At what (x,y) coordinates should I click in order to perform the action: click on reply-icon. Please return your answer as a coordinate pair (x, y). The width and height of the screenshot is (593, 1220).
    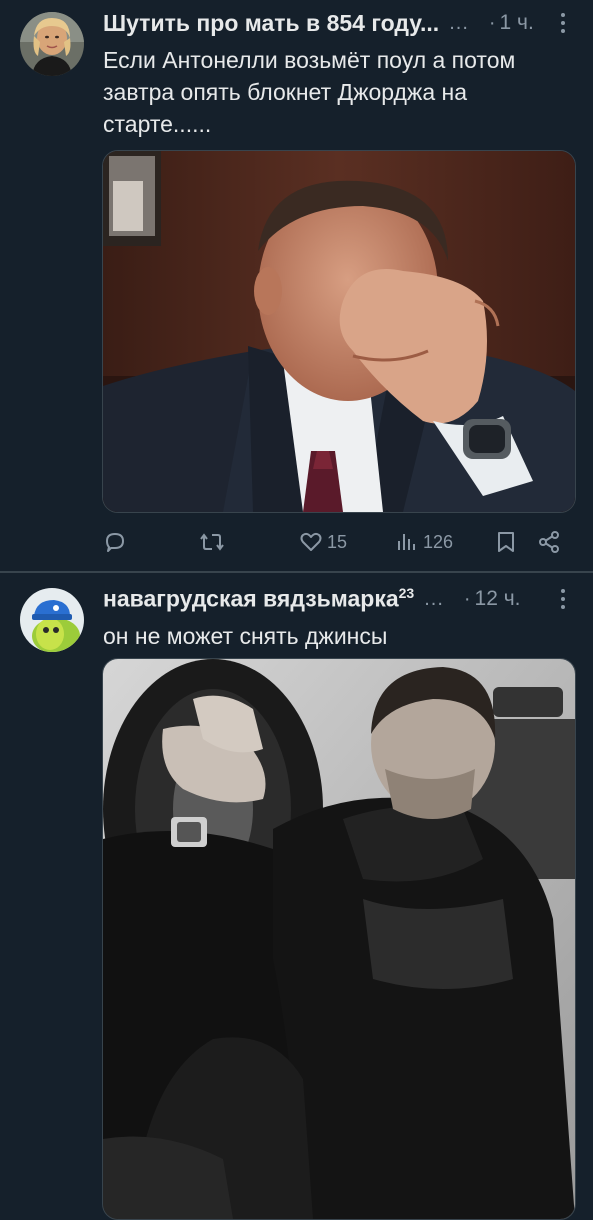
    Looking at the image, I should click on (115, 542).